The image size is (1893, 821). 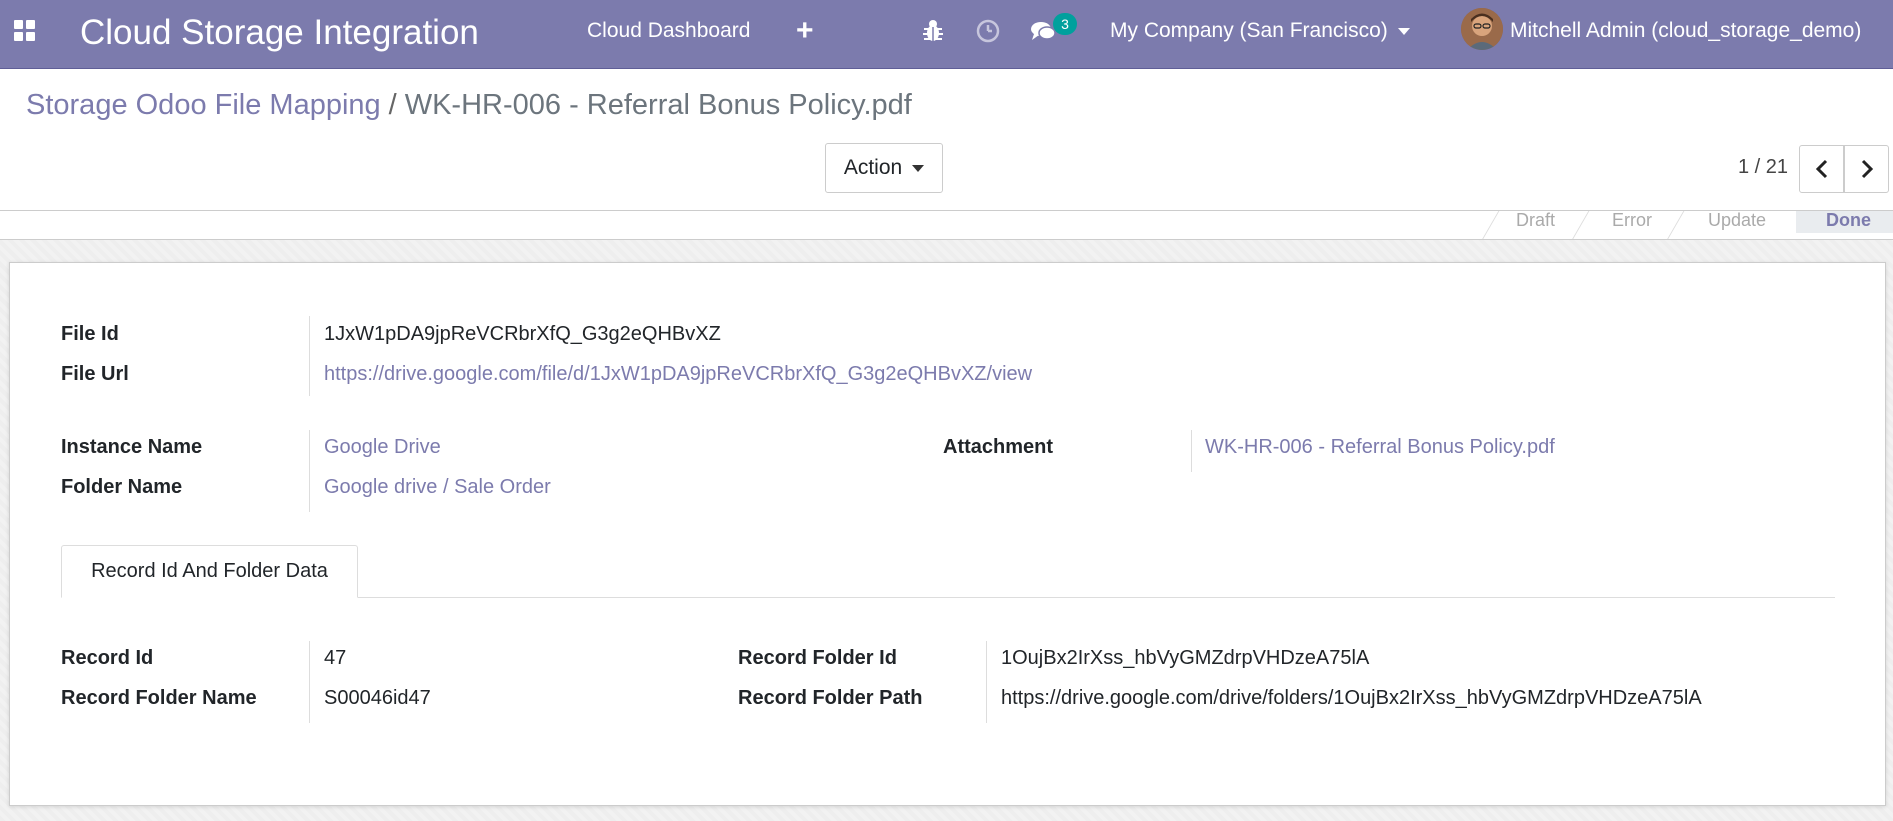 I want to click on record-folder-name-value: S00046id47, so click(x=377, y=698).